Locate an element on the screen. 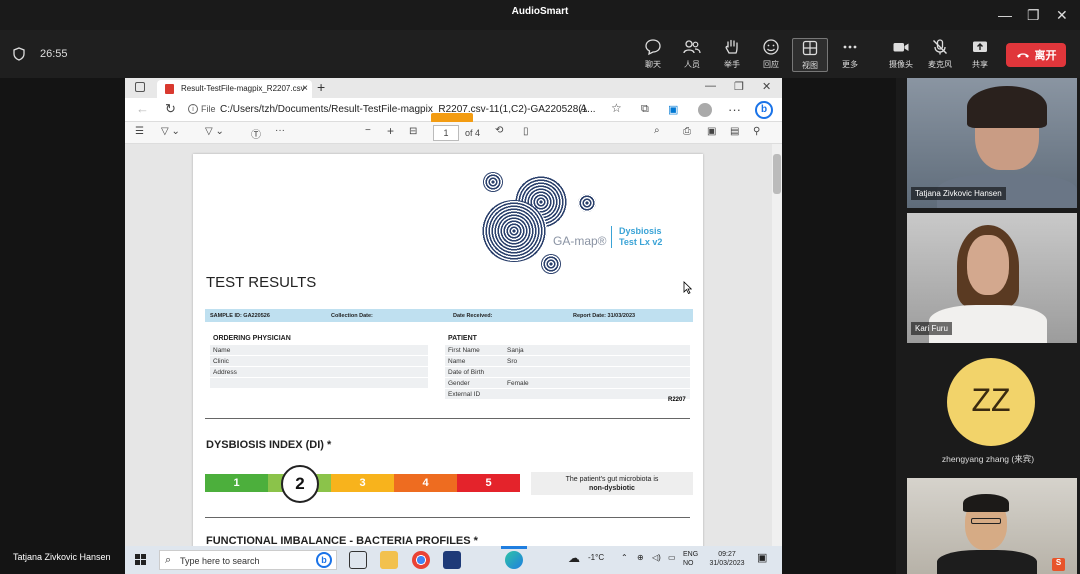 Image resolution: width=1080 pixels, height=574 pixels. contents-icon: ☰ is located at coordinates (139, 131).